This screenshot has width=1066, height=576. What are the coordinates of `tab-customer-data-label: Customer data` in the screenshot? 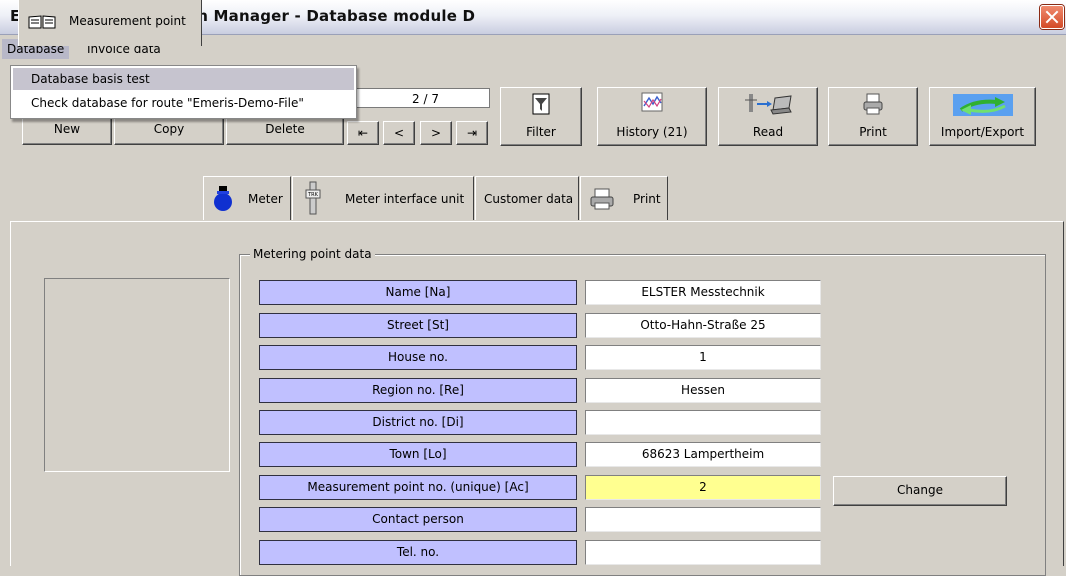 It's located at (529, 199).